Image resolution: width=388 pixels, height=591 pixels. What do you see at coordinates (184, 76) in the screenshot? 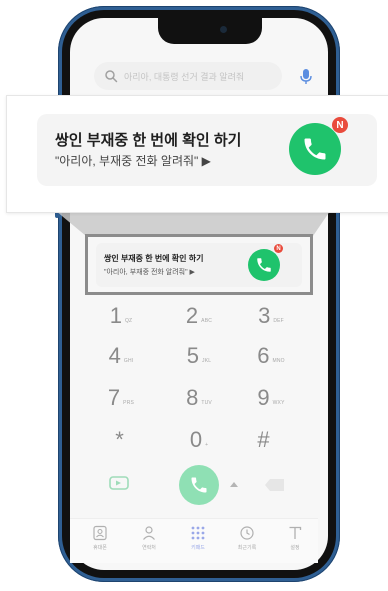
I see `search-placeholder: 아리아, 대통령 선거 결과 알려줘` at bounding box center [184, 76].